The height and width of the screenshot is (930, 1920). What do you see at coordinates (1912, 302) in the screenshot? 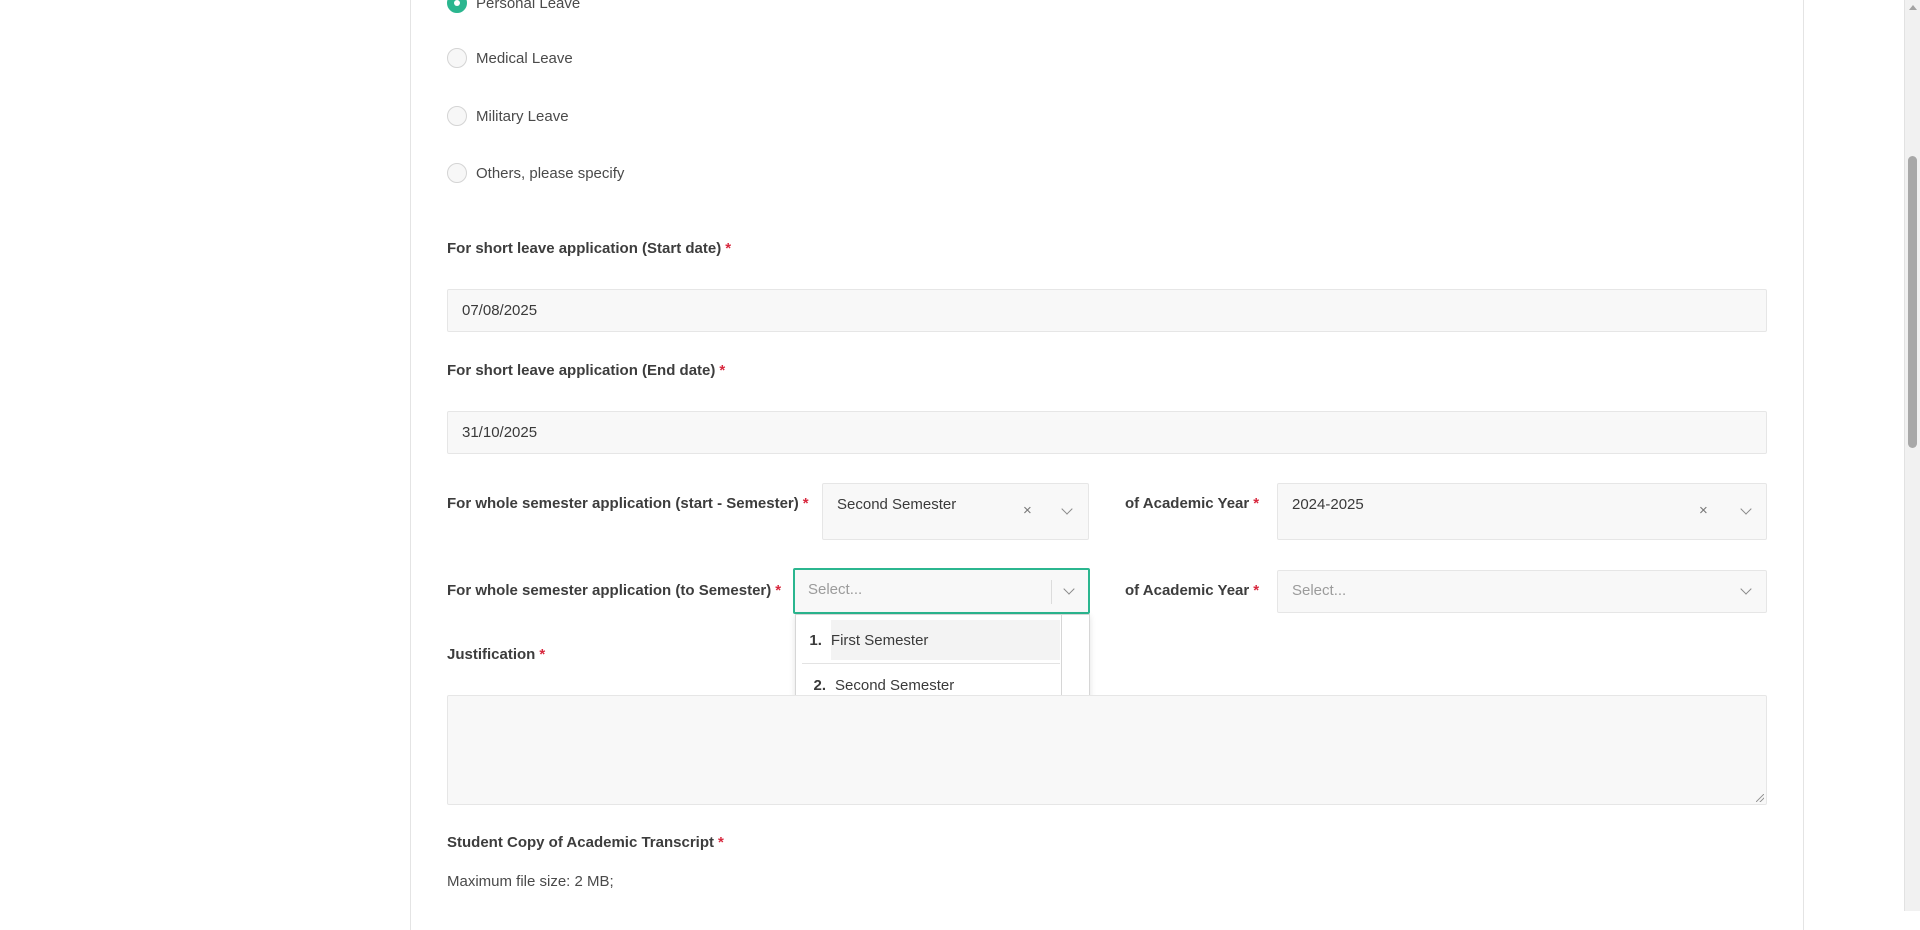
I see `scrollbar-thumb` at bounding box center [1912, 302].